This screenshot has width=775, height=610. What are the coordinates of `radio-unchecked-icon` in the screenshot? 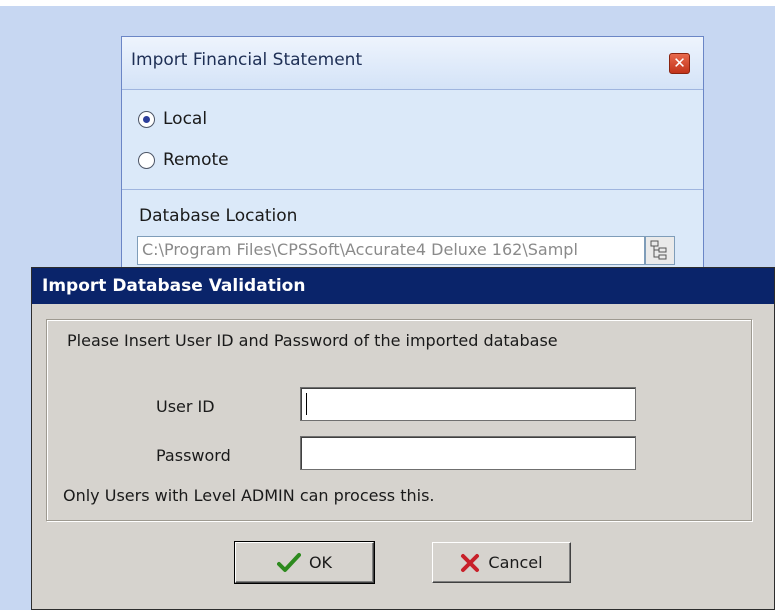 It's located at (146, 160).